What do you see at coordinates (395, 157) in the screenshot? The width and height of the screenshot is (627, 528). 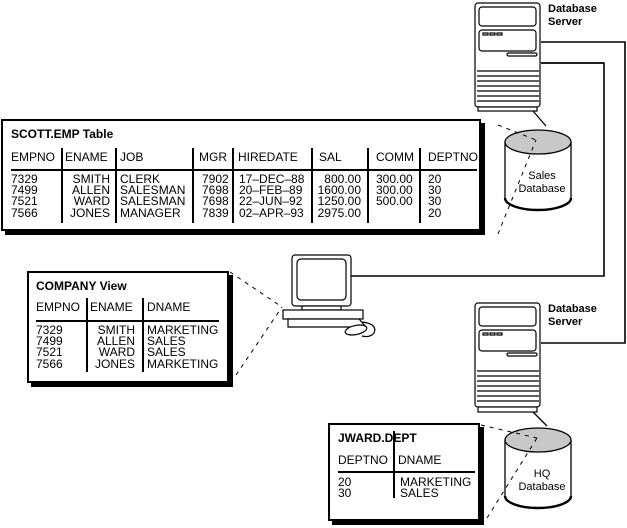 I see `column-header: COMM` at bounding box center [395, 157].